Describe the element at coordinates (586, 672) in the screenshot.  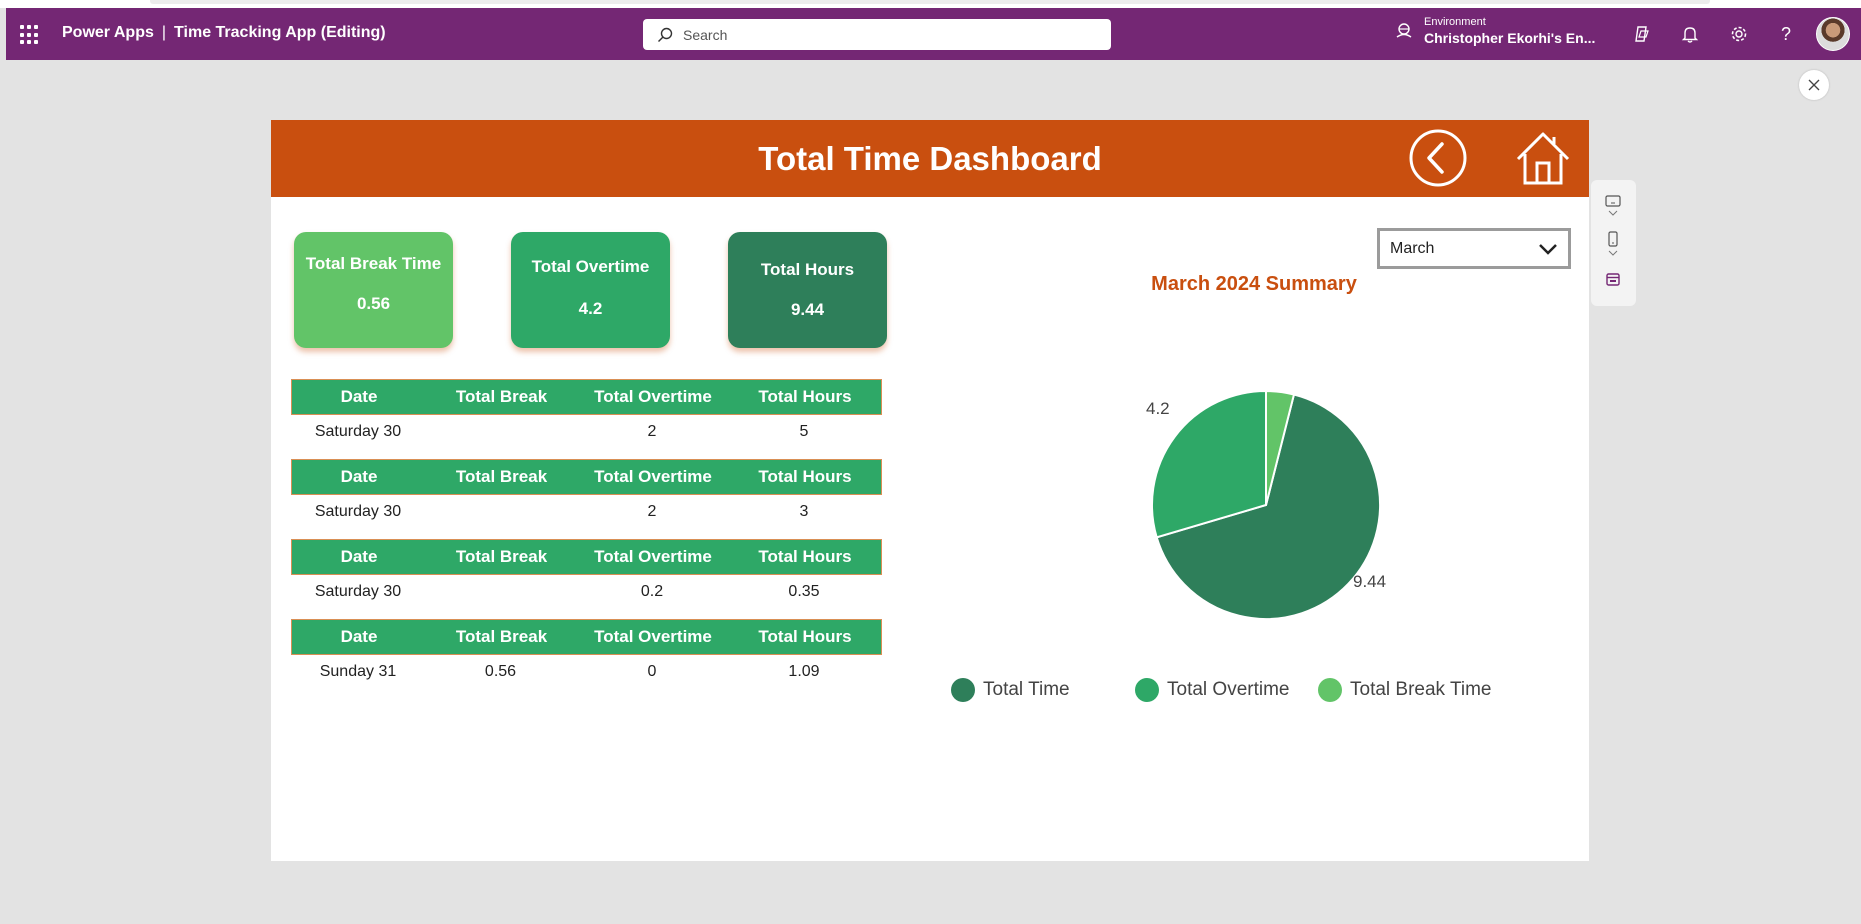
I see `table-row: Sunday 31 0.56 0 1.09` at that location.